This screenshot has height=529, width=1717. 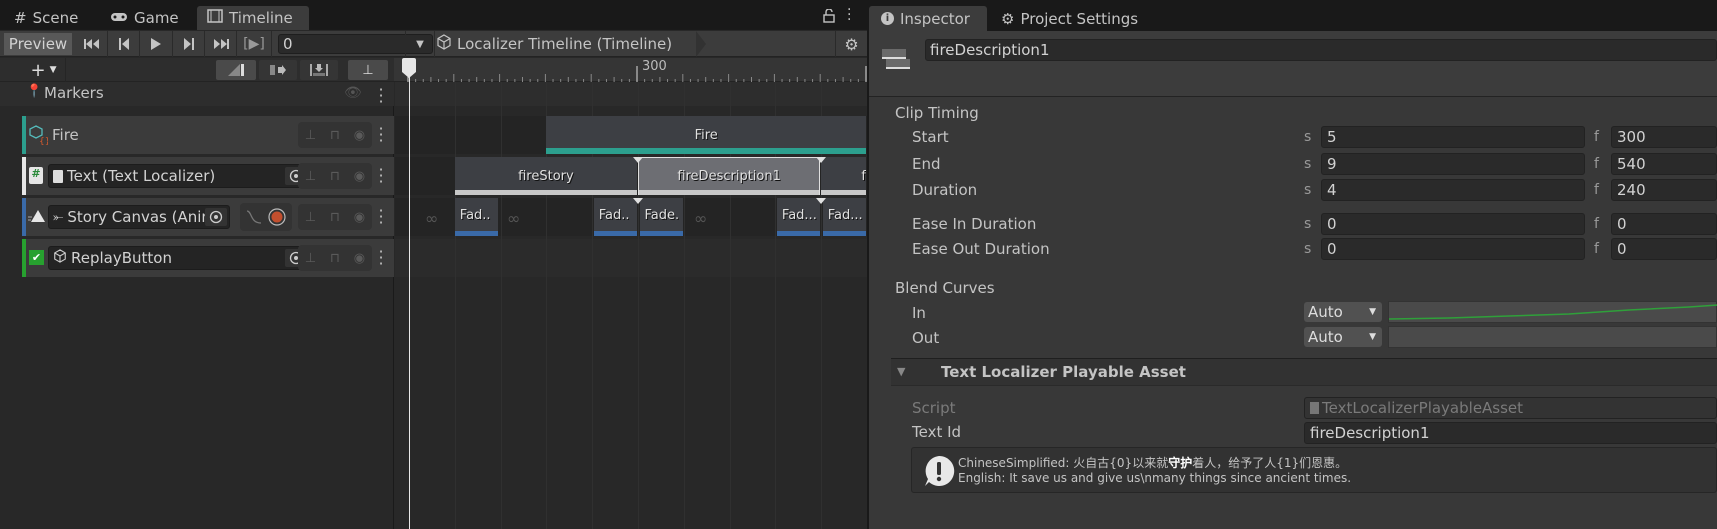 I want to click on previous-frame-button, so click(x=124, y=44).